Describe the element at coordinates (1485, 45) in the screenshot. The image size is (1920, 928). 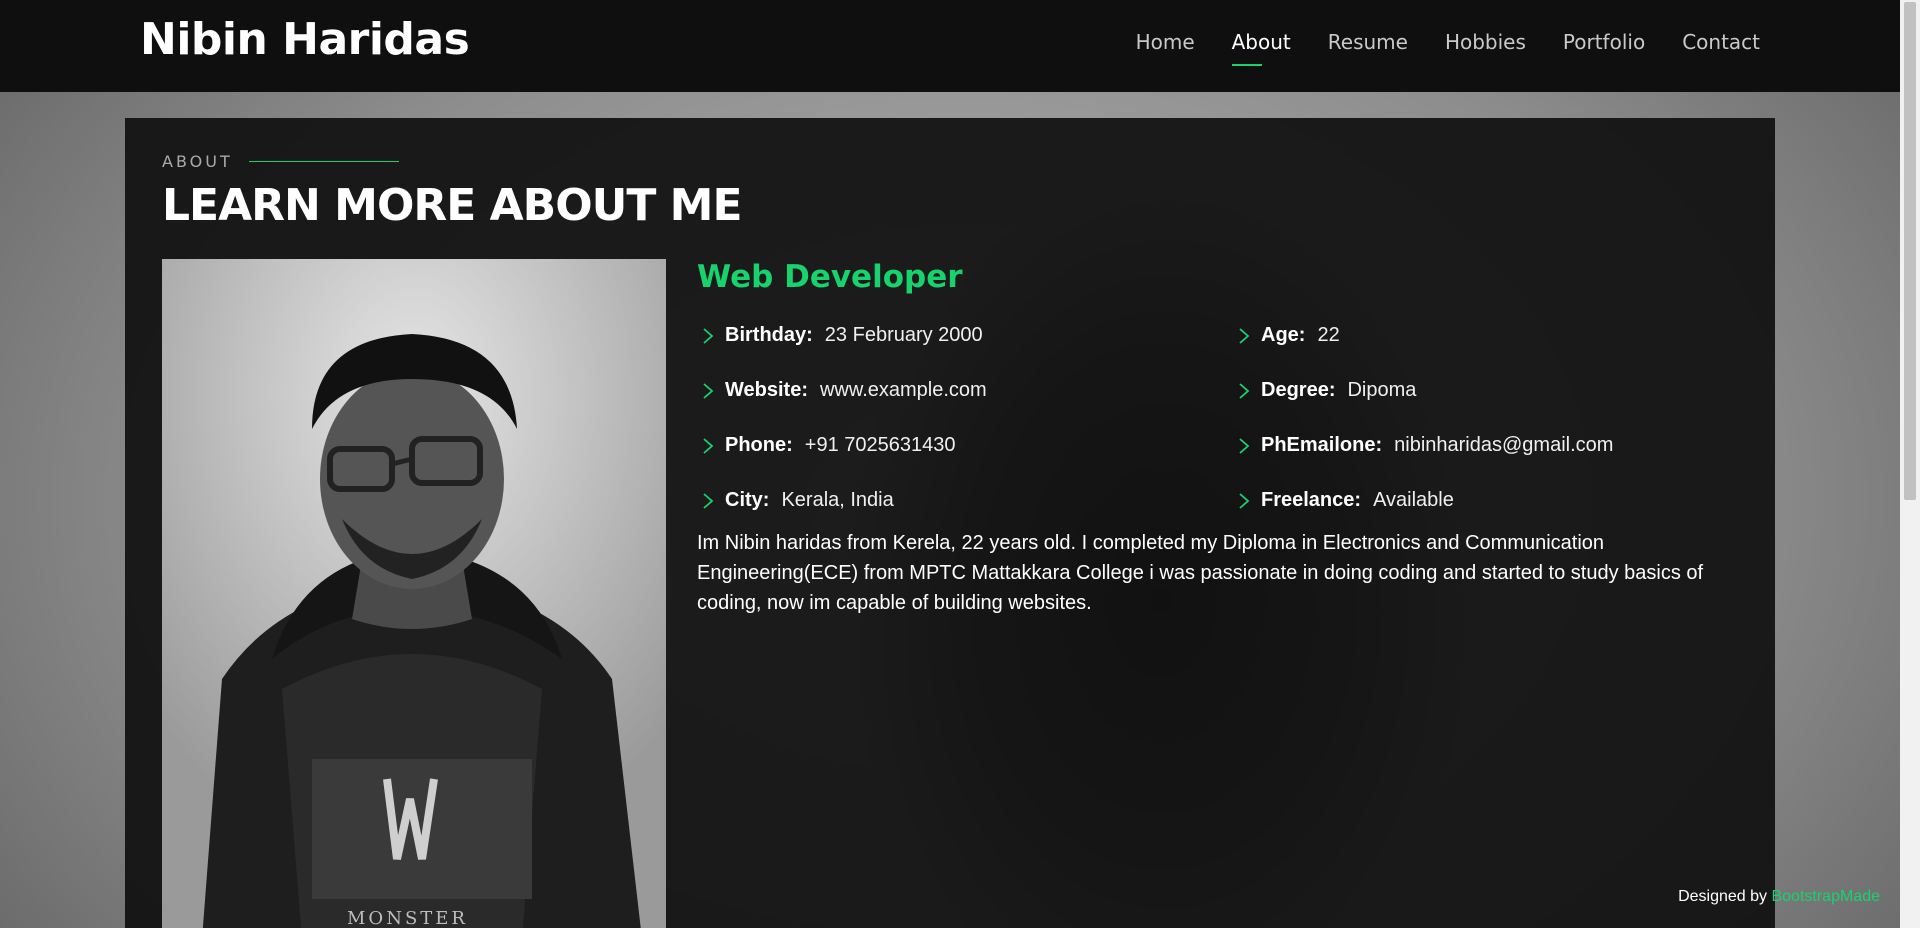
I see `nav-hobbies: Hobbies` at that location.